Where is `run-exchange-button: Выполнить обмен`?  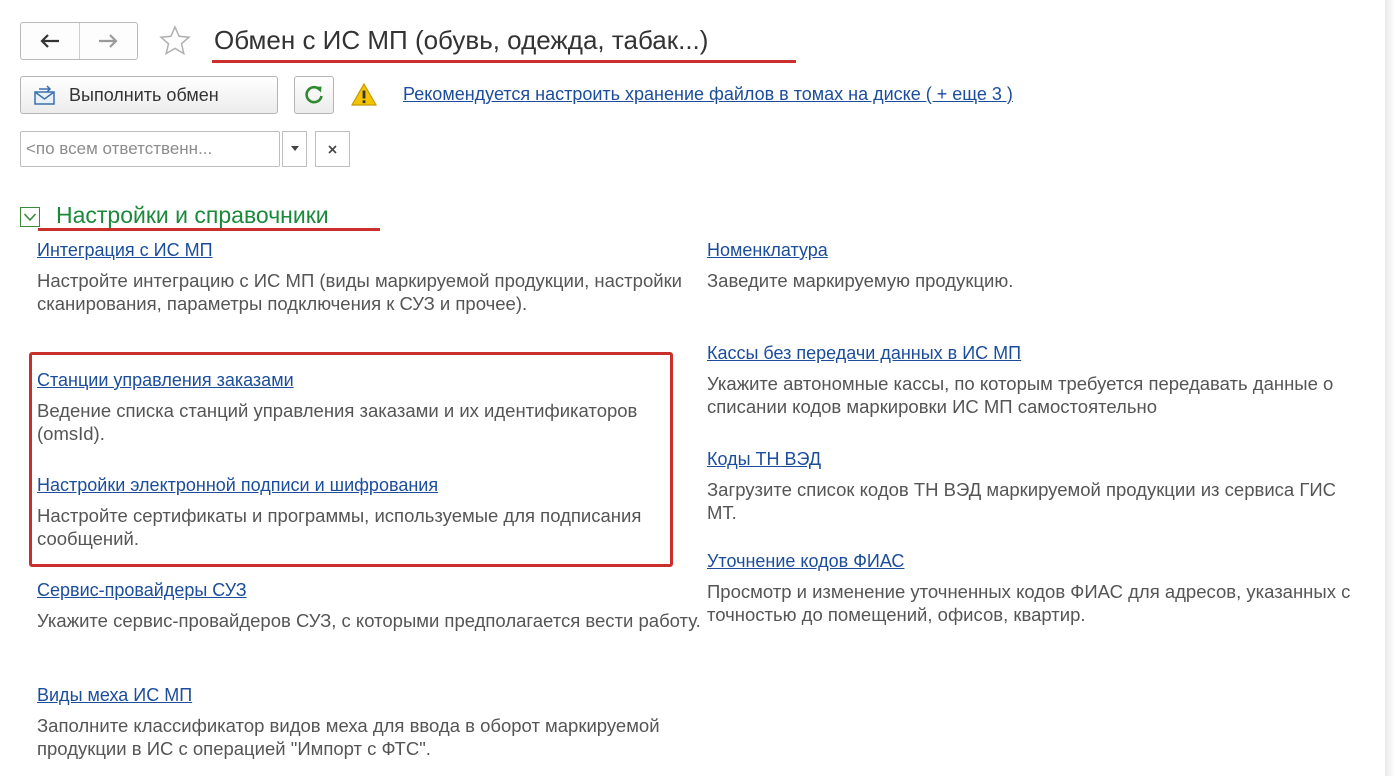 run-exchange-button: Выполнить обмен is located at coordinates (149, 95).